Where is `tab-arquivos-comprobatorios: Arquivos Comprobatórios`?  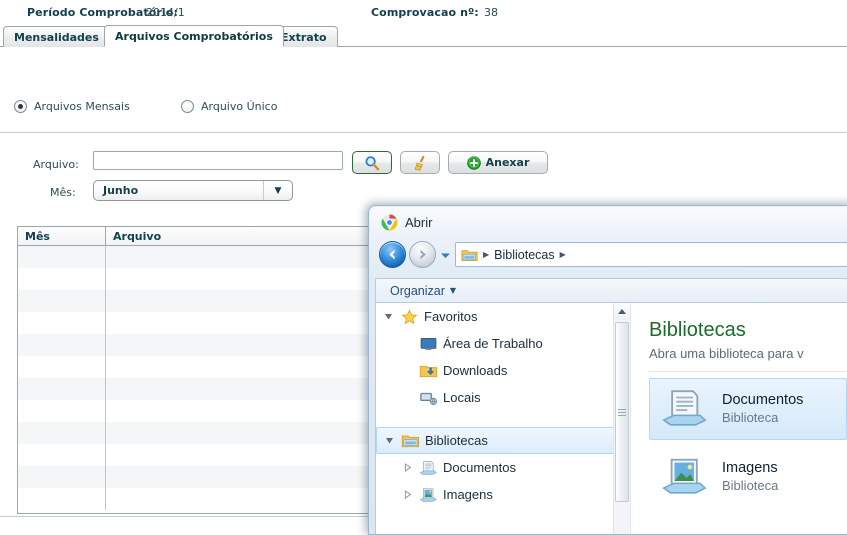 tab-arquivos-comprobatorios: Arquivos Comprobatórios is located at coordinates (194, 36).